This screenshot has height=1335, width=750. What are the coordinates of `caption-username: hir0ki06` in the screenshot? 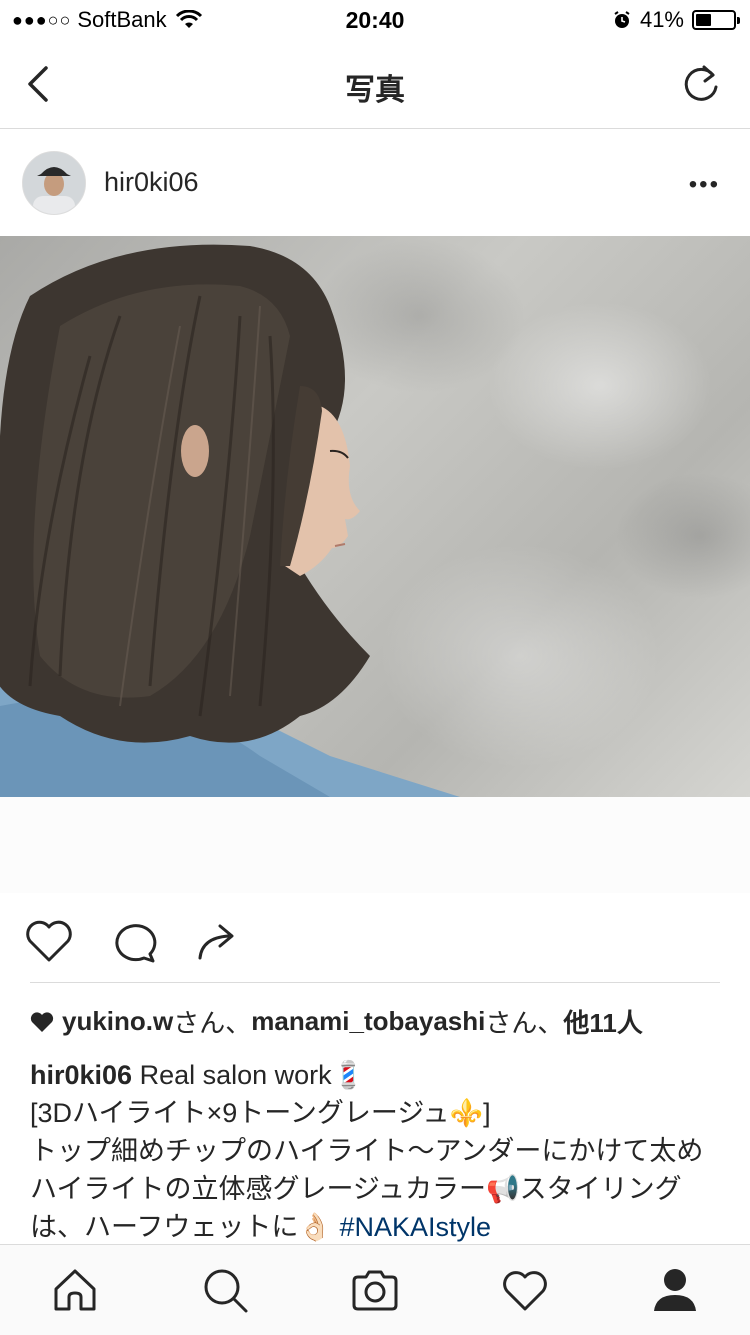 It's located at (81, 1075).